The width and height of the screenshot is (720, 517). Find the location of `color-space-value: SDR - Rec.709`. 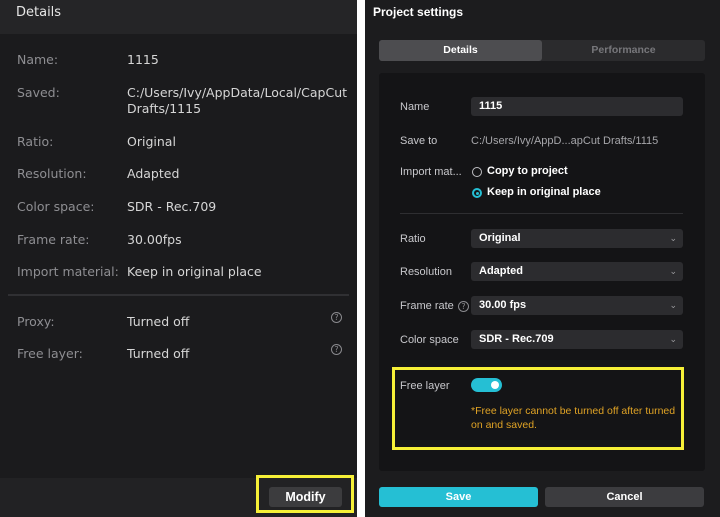

color-space-value: SDR - Rec.709 is located at coordinates (516, 339).